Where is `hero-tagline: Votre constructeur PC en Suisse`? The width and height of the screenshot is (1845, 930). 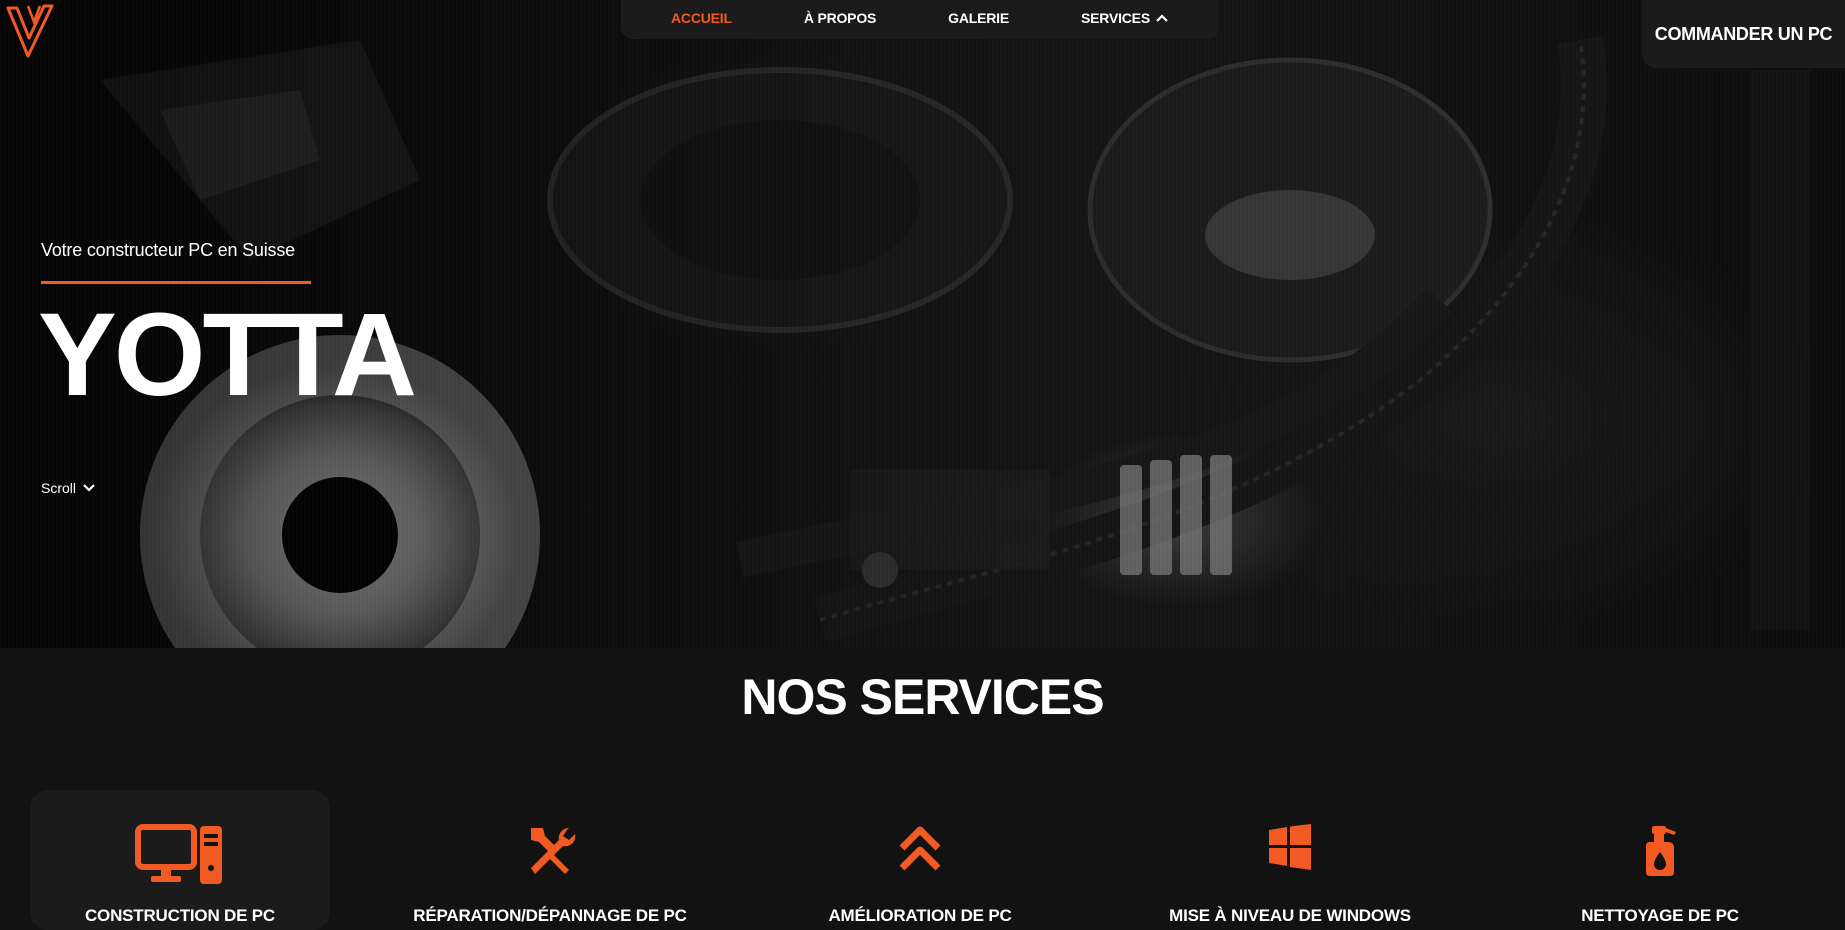 hero-tagline: Votre constructeur PC en Suisse is located at coordinates (168, 250).